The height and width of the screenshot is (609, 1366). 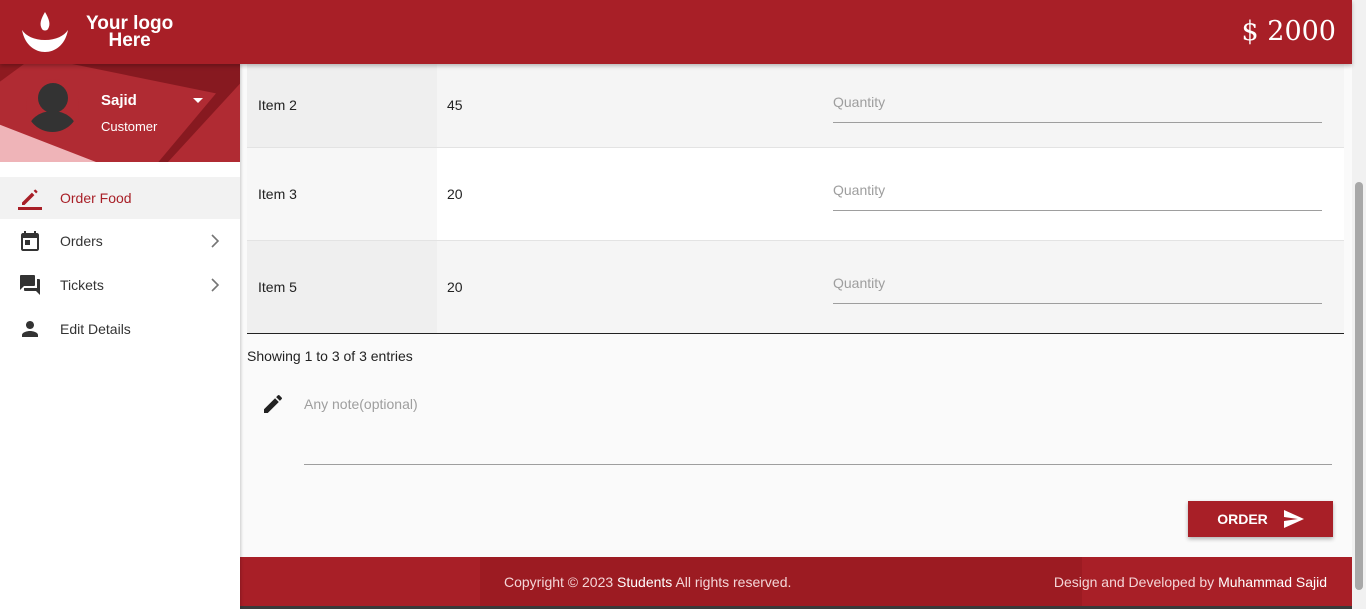 What do you see at coordinates (129, 126) in the screenshot?
I see `profile-role: Customer` at bounding box center [129, 126].